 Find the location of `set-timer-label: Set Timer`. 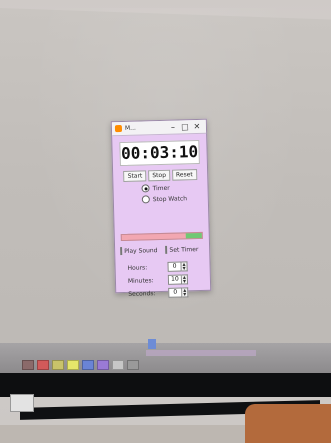

set-timer-label: Set Timer is located at coordinates (184, 249).